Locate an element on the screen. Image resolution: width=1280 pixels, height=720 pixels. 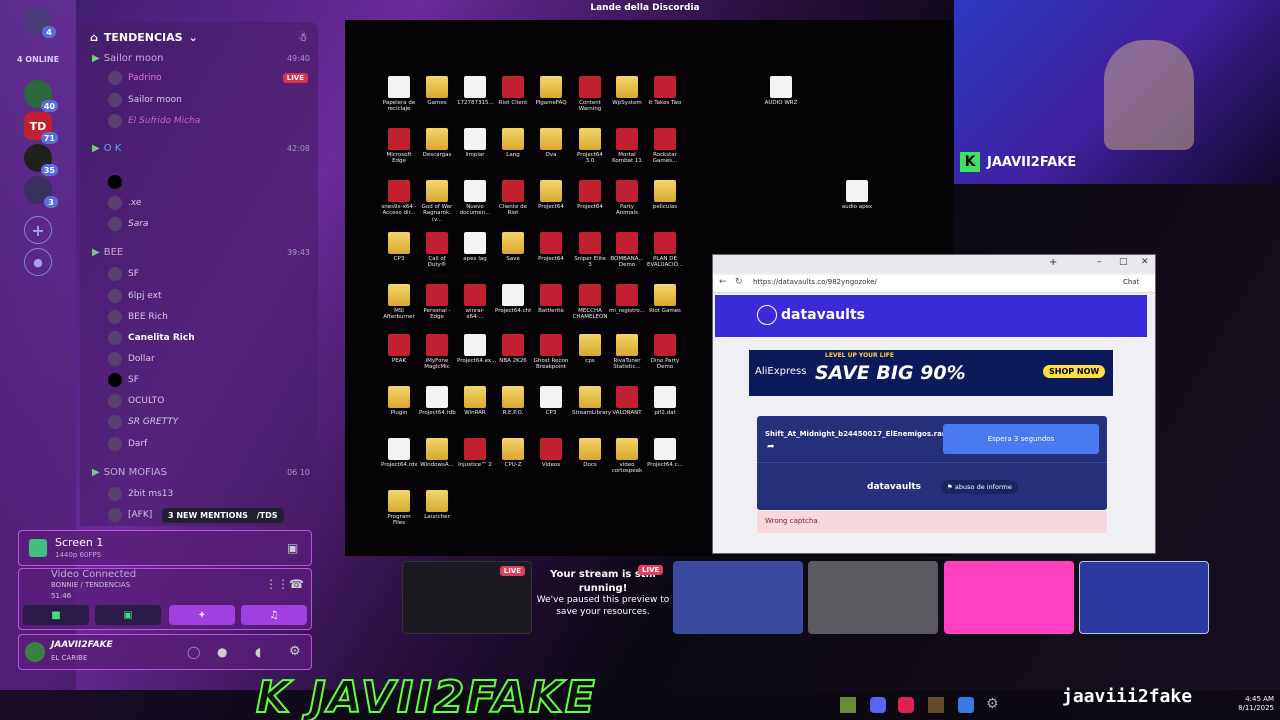
desktop-icon: Riot Client is located at coordinates (513, 91).